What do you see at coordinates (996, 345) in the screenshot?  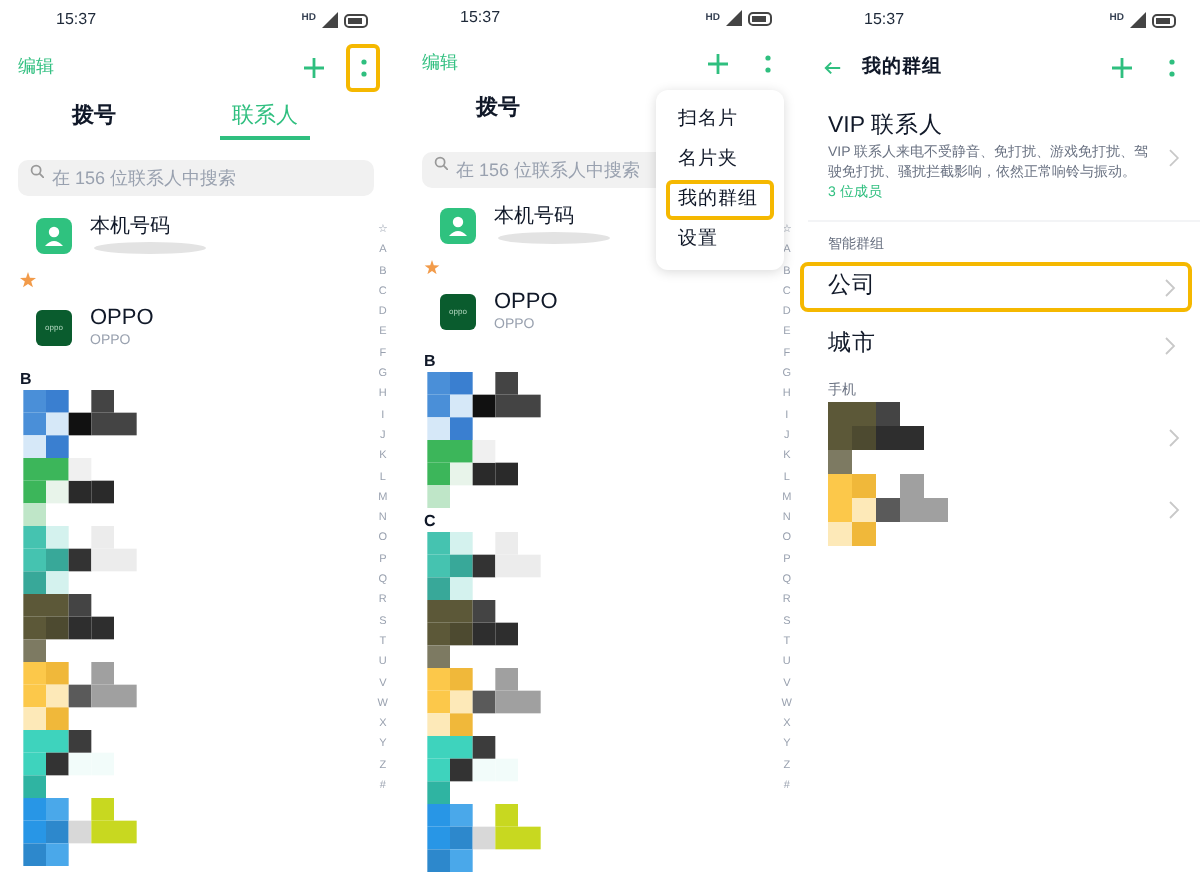 I see `group-item: 城市` at bounding box center [996, 345].